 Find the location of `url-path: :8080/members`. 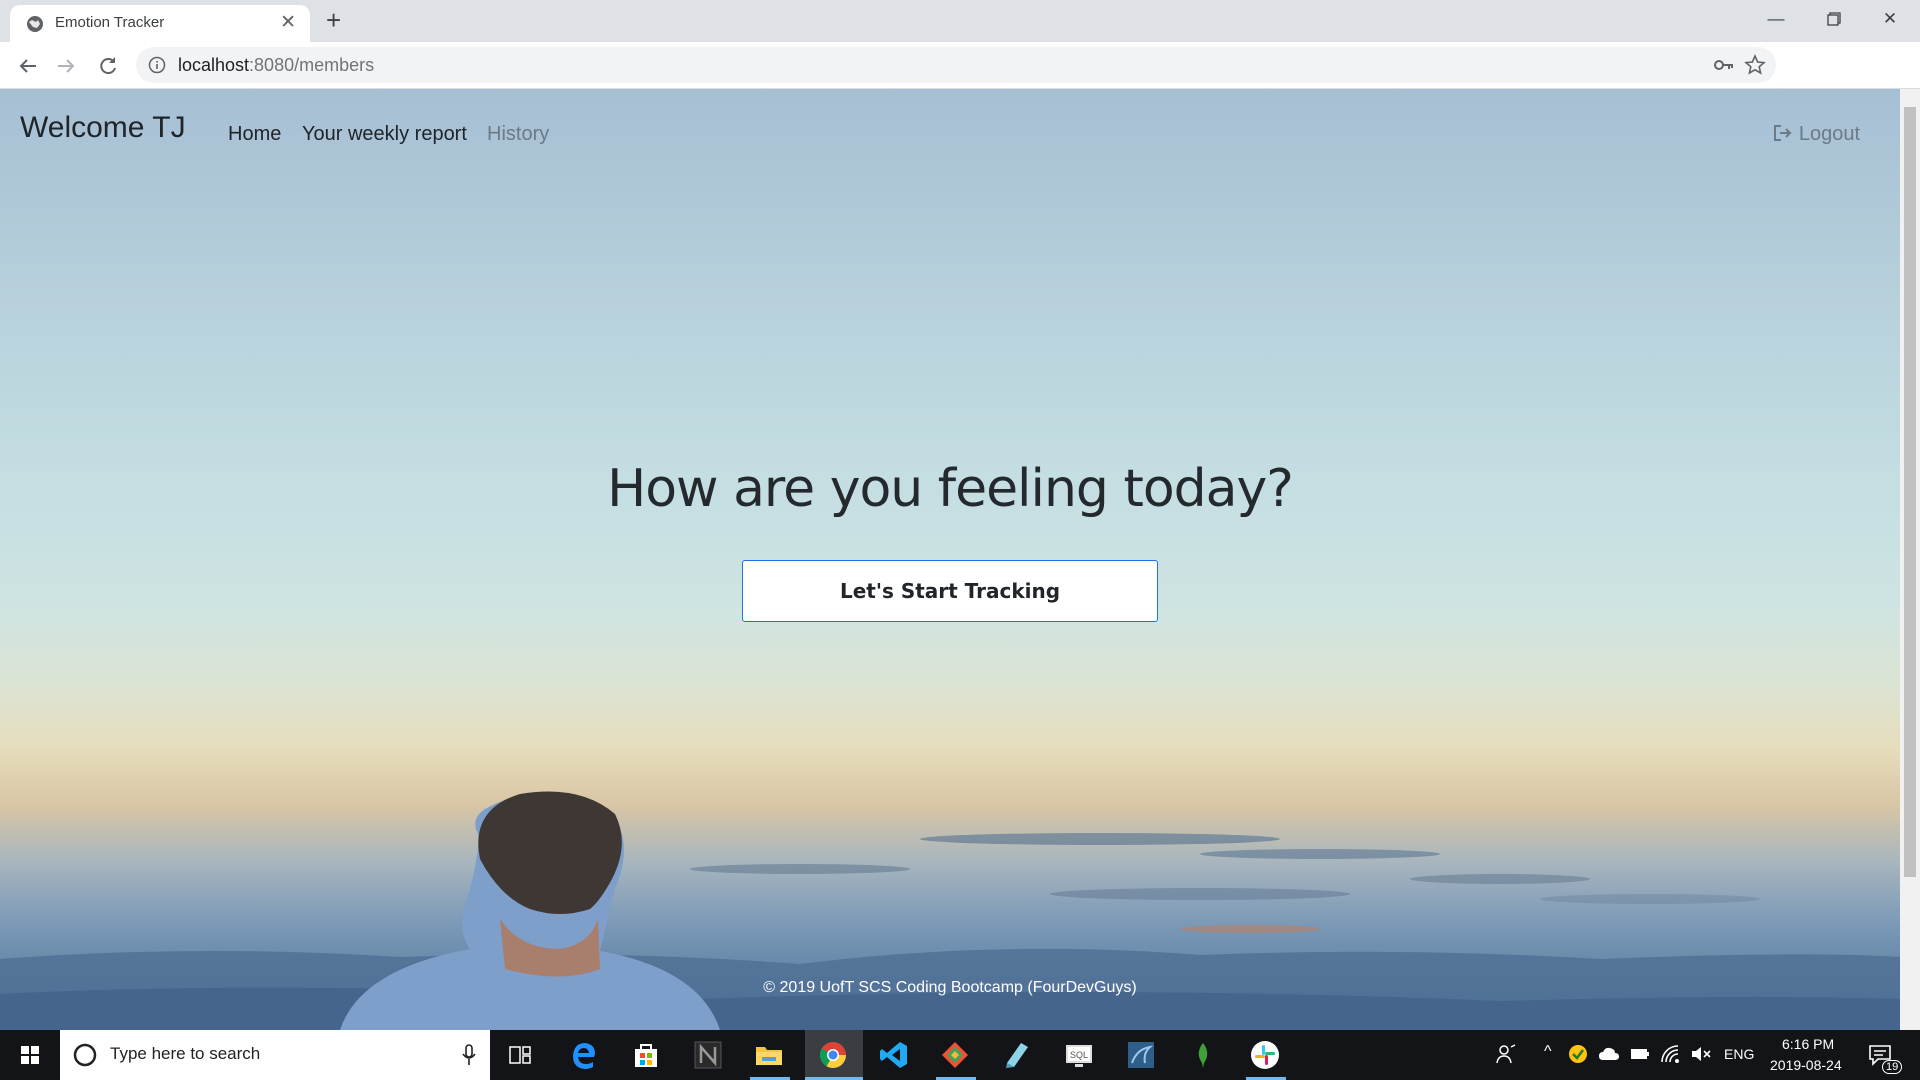

url-path: :8080/members is located at coordinates (312, 65).